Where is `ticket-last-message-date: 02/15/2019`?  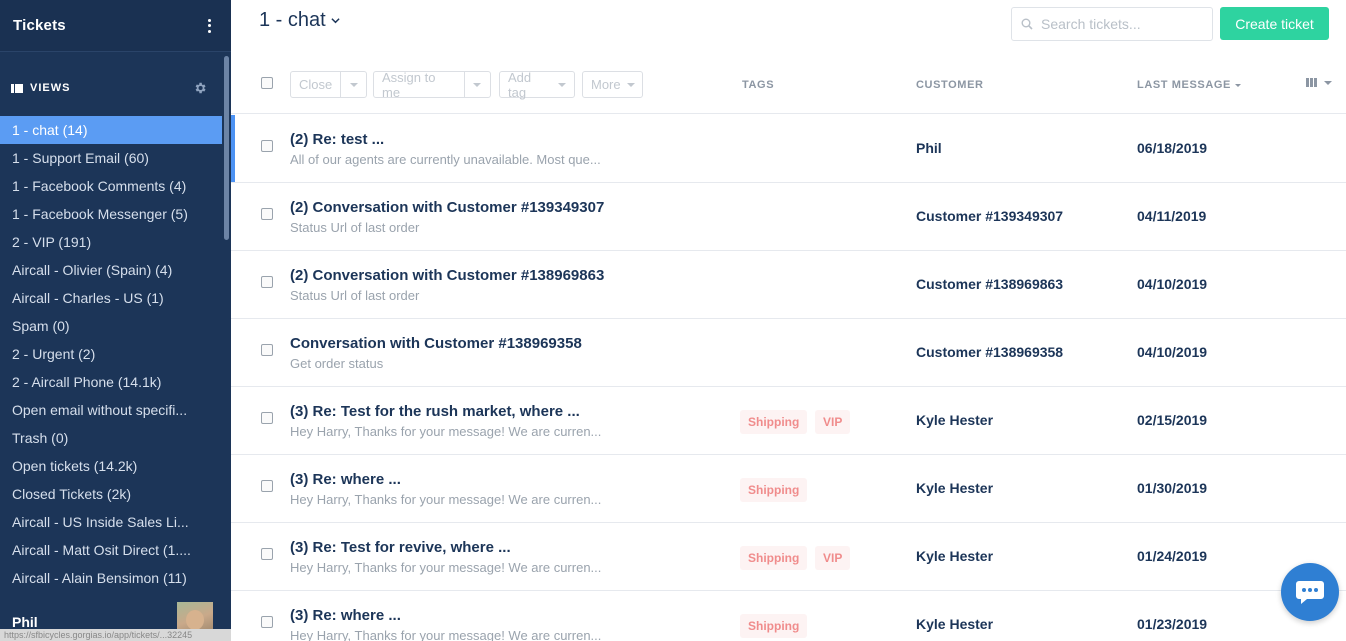
ticket-last-message-date: 02/15/2019 is located at coordinates (1172, 420).